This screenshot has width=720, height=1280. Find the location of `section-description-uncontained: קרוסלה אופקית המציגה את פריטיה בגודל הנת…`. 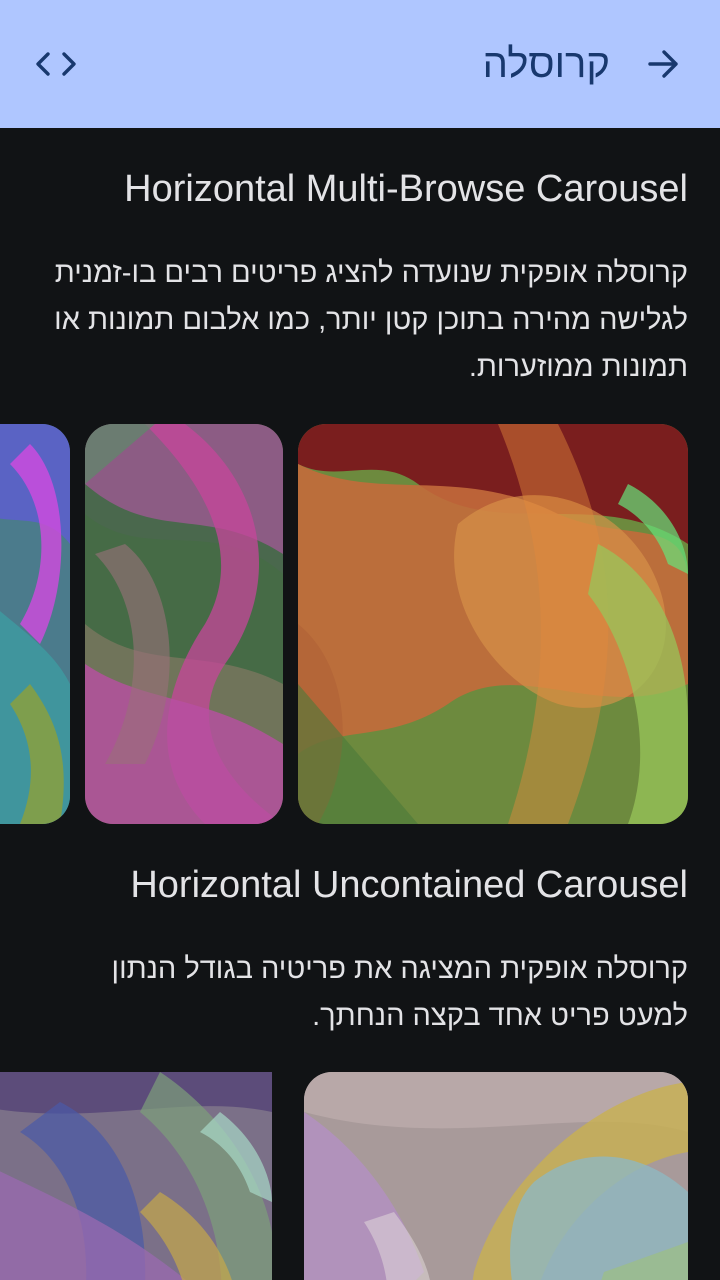

section-description-uncontained: קרוסלה אופקית המציגה את פריטיה בגודל הנת… is located at coordinates (399, 992).